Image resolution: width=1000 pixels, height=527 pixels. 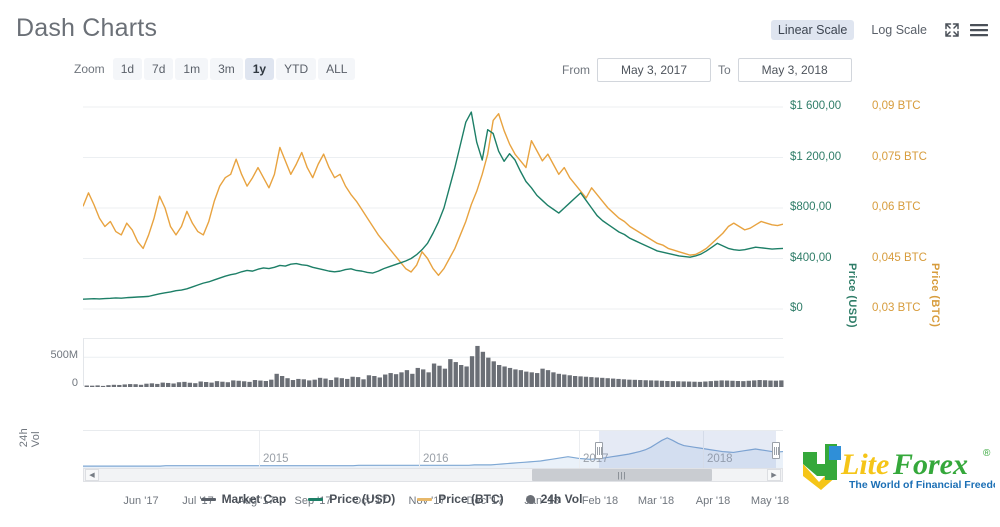 I want to click on btc-axis-title: Price (BTC), so click(x=935, y=295).